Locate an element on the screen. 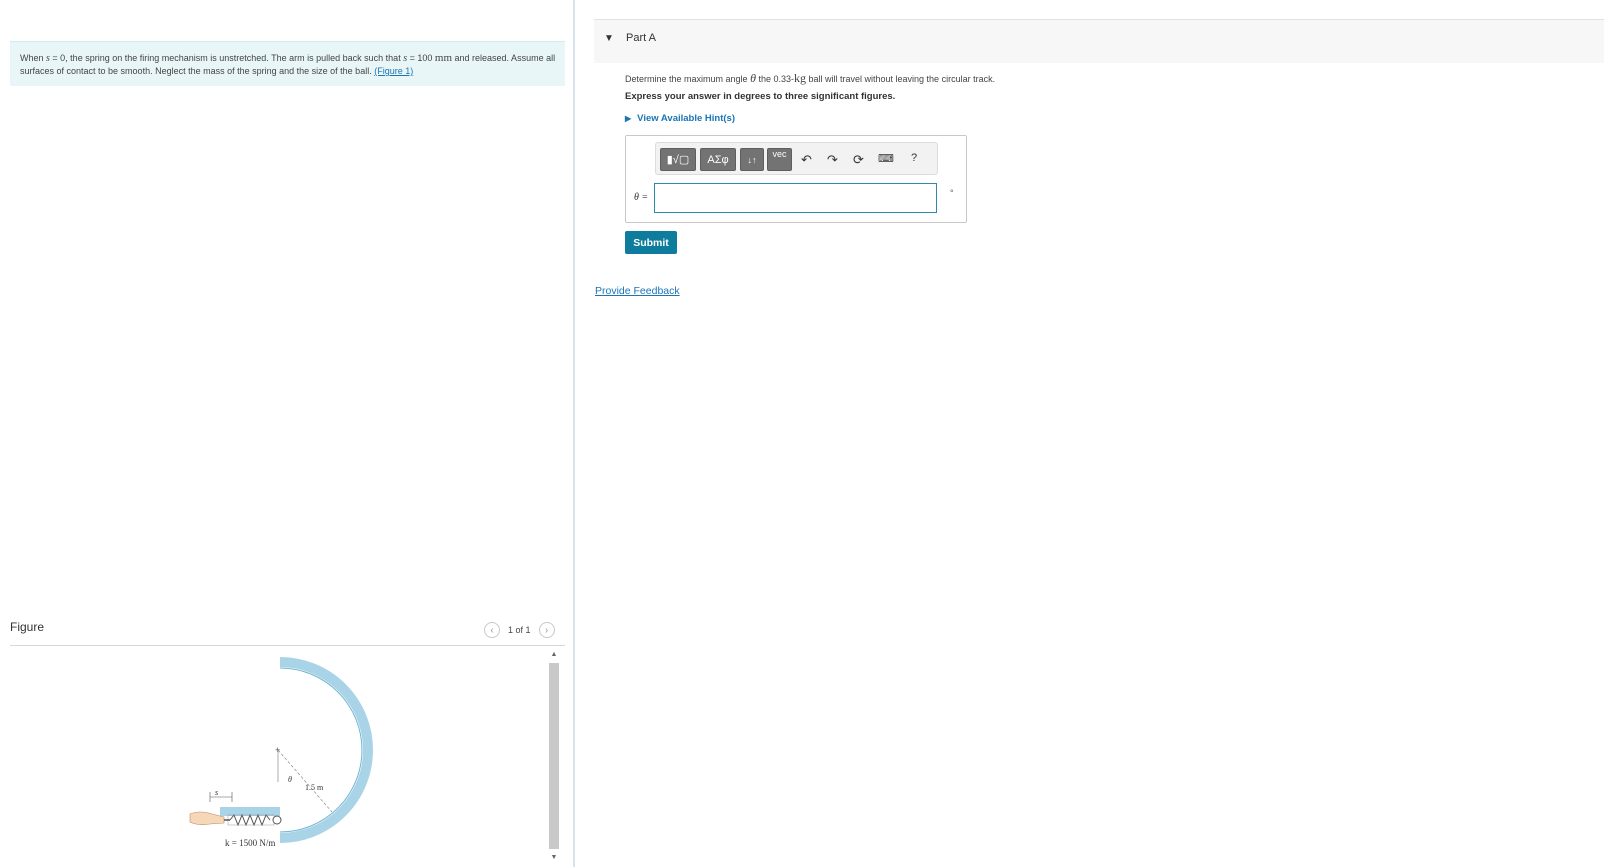 Image resolution: width=1604 pixels, height=867 pixels. scroll-up-icon: ▲ is located at coordinates (554, 654).